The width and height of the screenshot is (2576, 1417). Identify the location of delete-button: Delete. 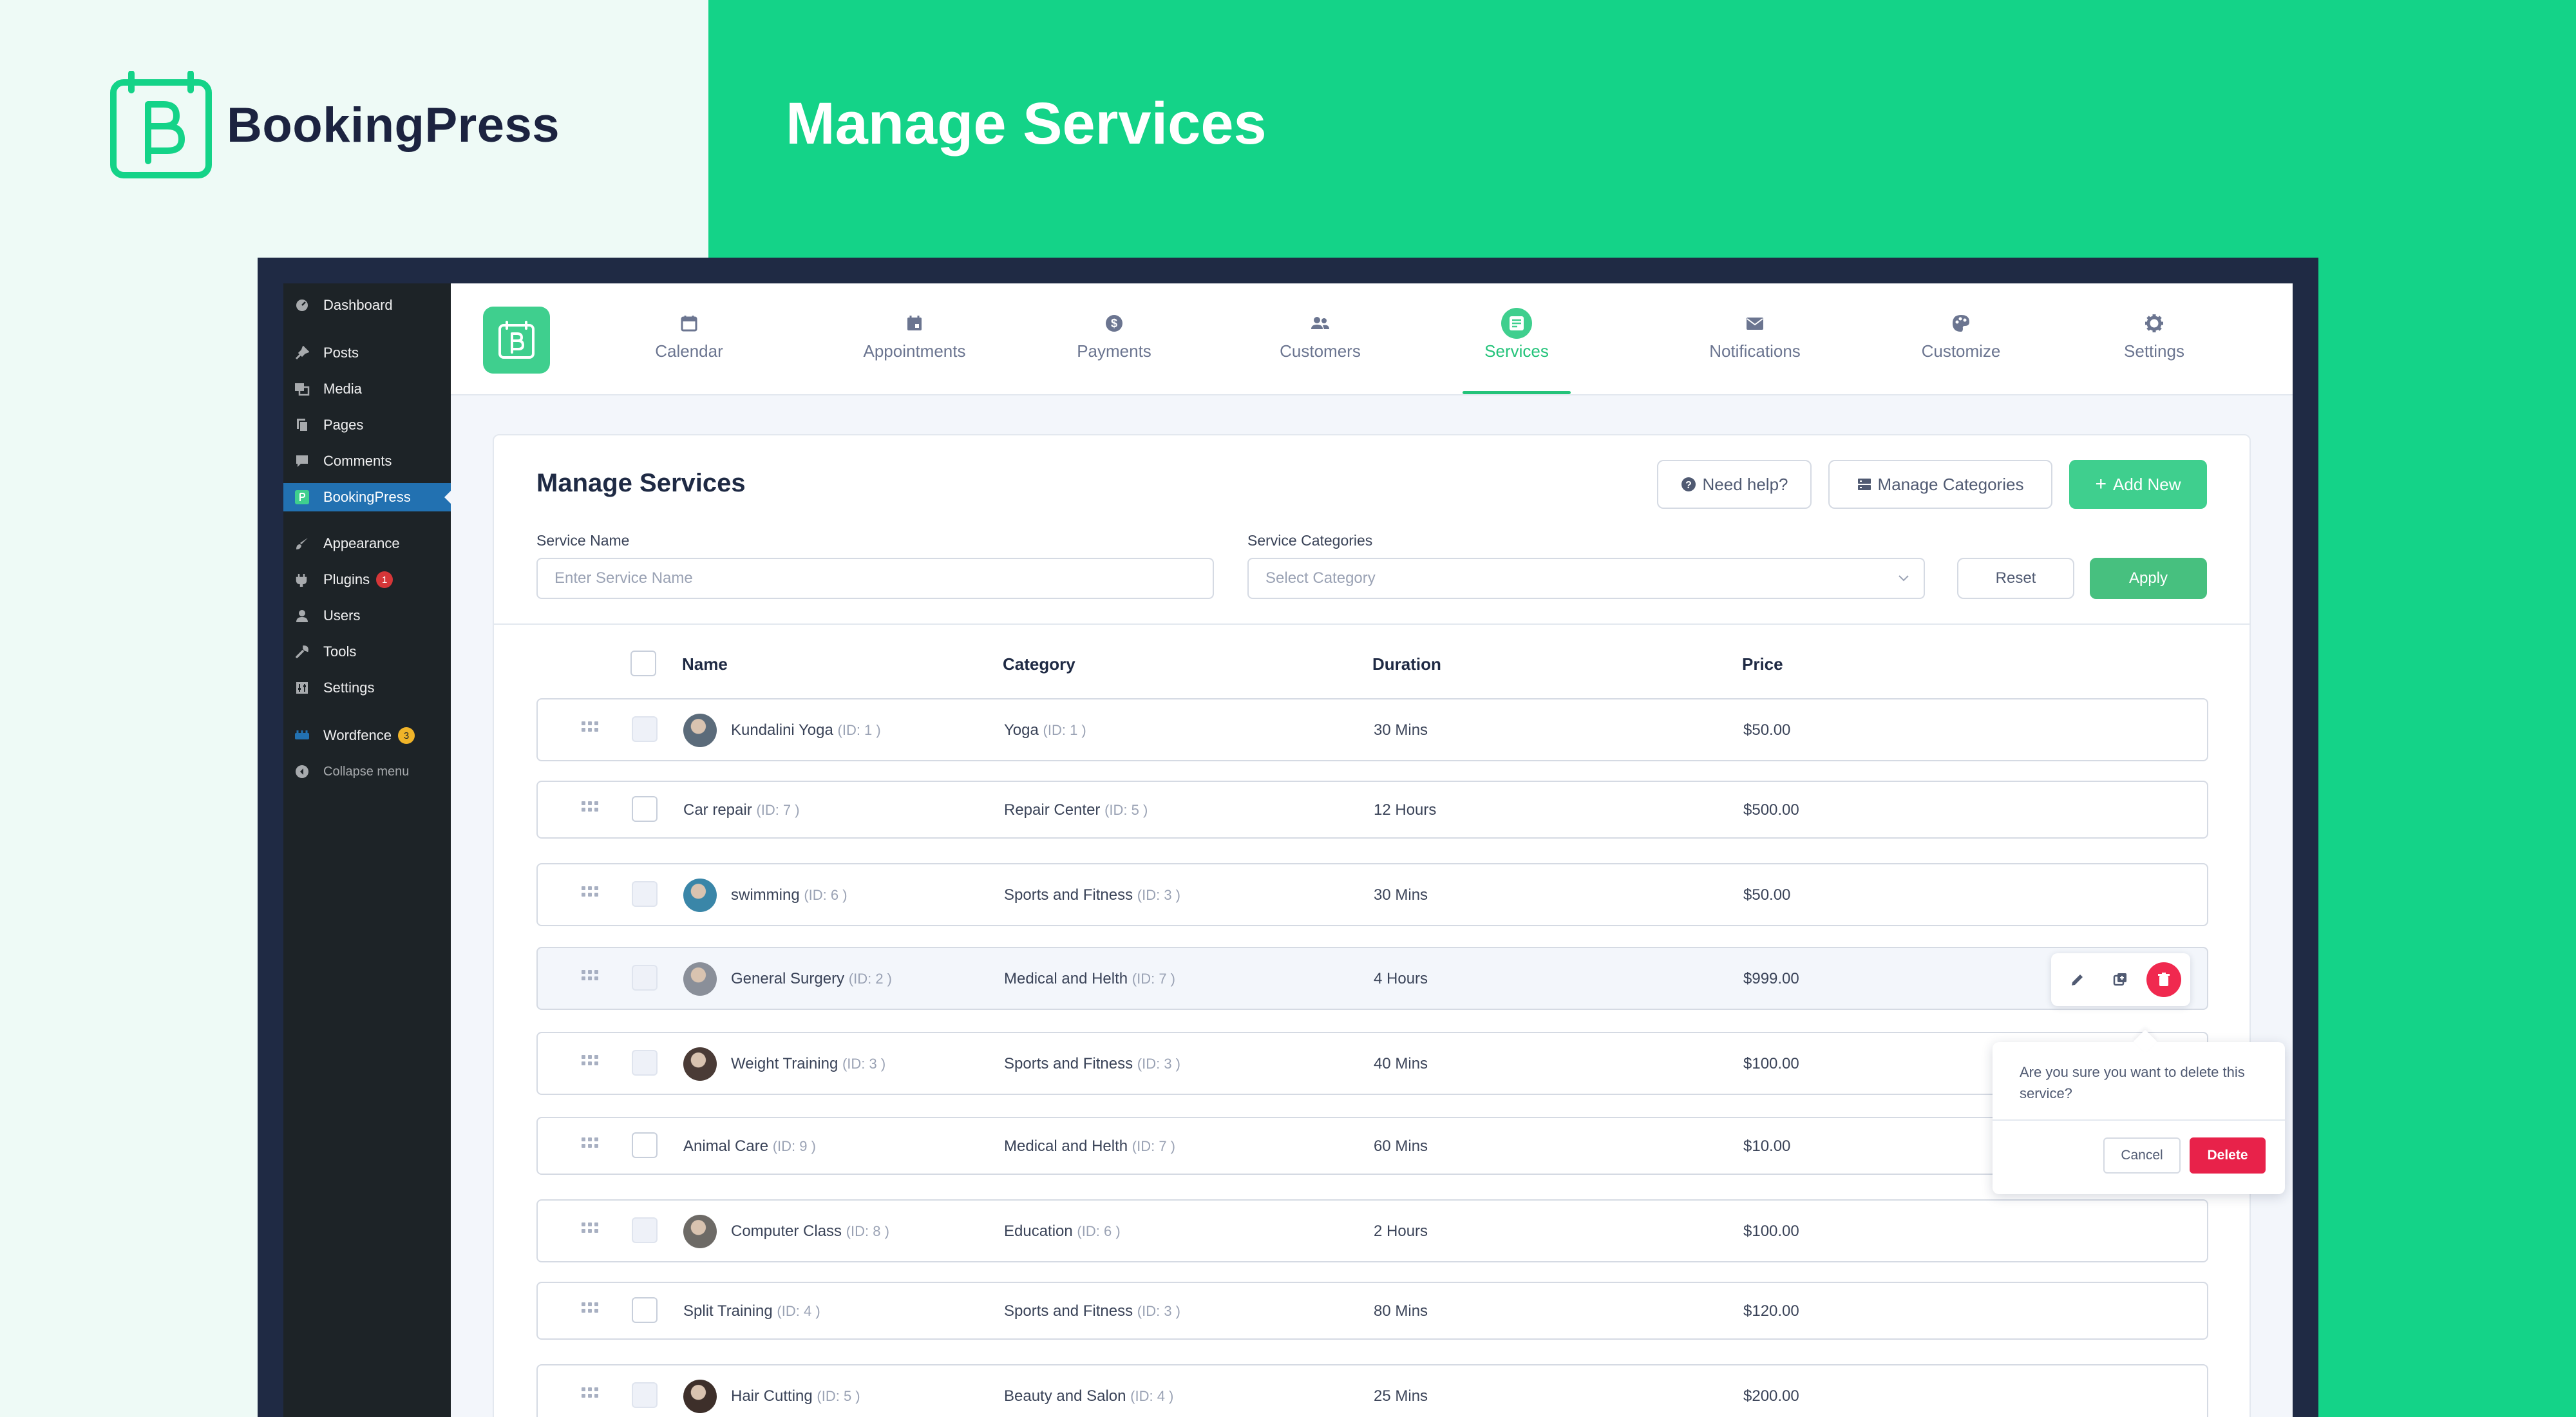
(2228, 1155).